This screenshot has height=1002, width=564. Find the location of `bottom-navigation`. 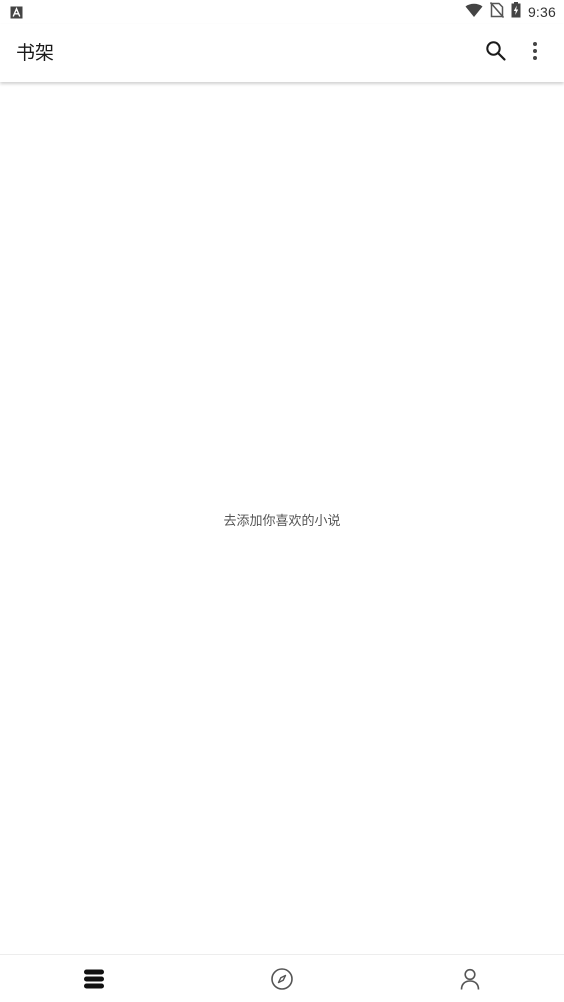

bottom-navigation is located at coordinates (282, 978).